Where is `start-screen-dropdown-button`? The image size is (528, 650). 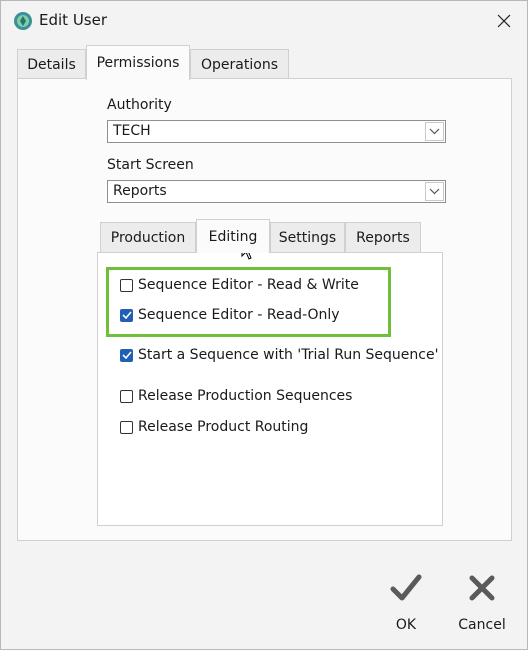 start-screen-dropdown-button is located at coordinates (434, 191).